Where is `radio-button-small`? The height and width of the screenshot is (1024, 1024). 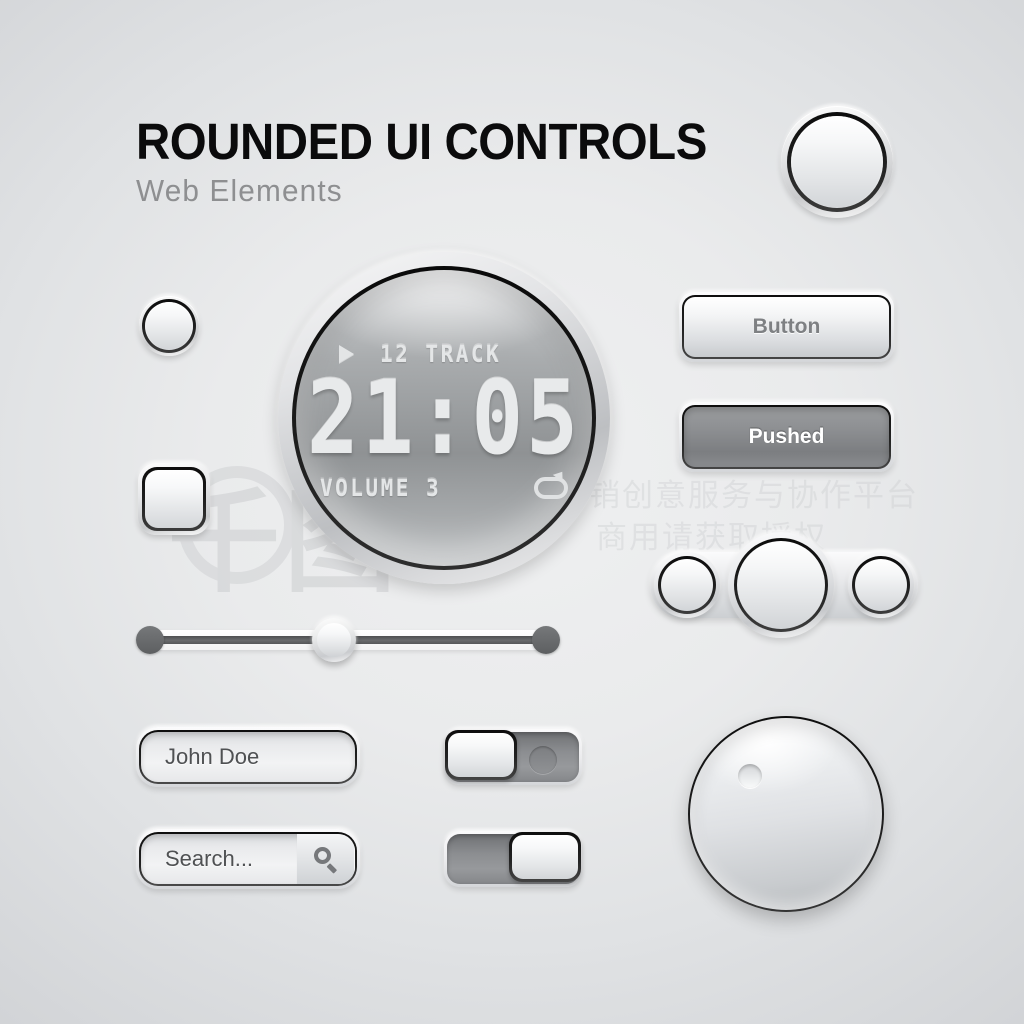
radio-button-small is located at coordinates (169, 326).